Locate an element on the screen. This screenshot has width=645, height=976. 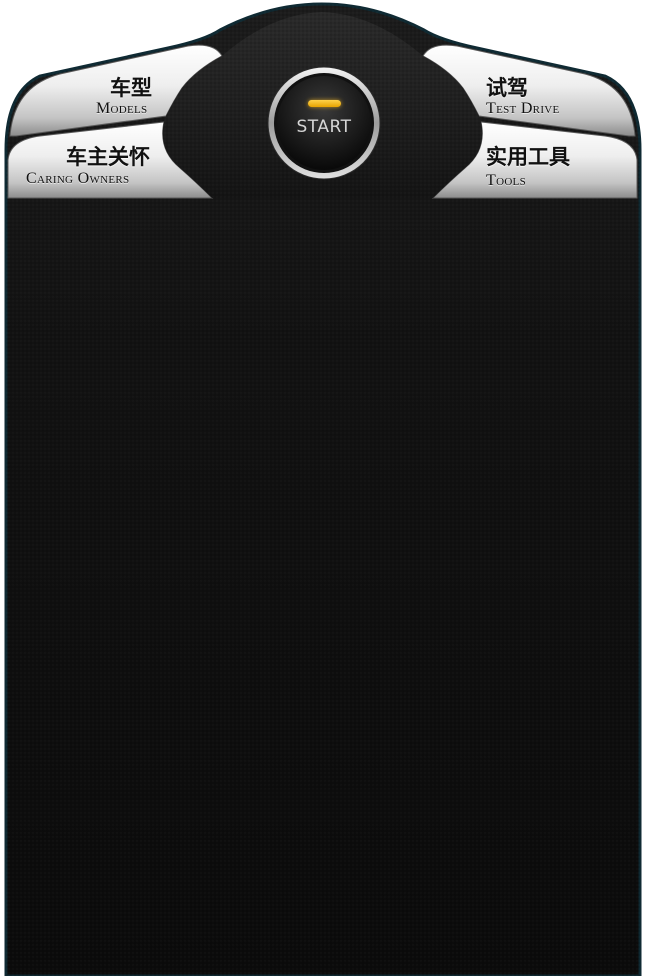
tools-label-cn: 实用工具 is located at coordinates (528, 157).